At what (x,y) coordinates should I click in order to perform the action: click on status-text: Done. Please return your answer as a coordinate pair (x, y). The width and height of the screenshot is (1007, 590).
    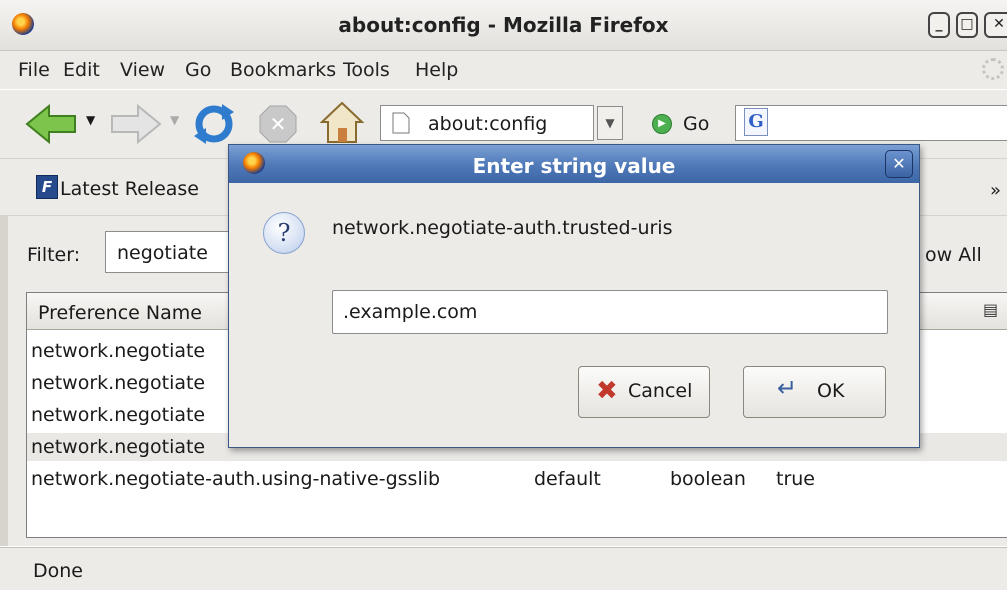
    Looking at the image, I should click on (58, 571).